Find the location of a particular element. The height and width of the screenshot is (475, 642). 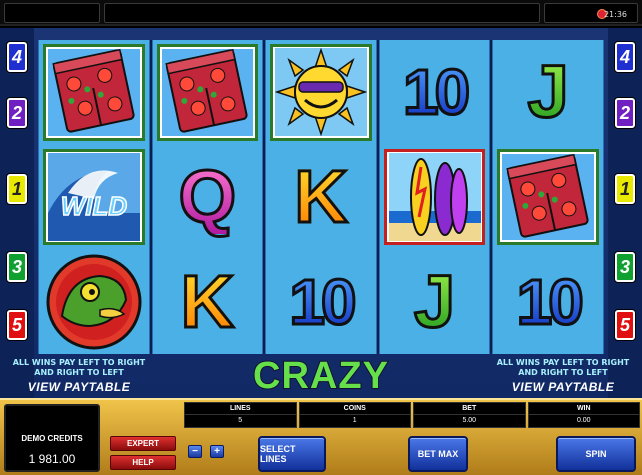

spin-button: SPIN is located at coordinates (596, 454).